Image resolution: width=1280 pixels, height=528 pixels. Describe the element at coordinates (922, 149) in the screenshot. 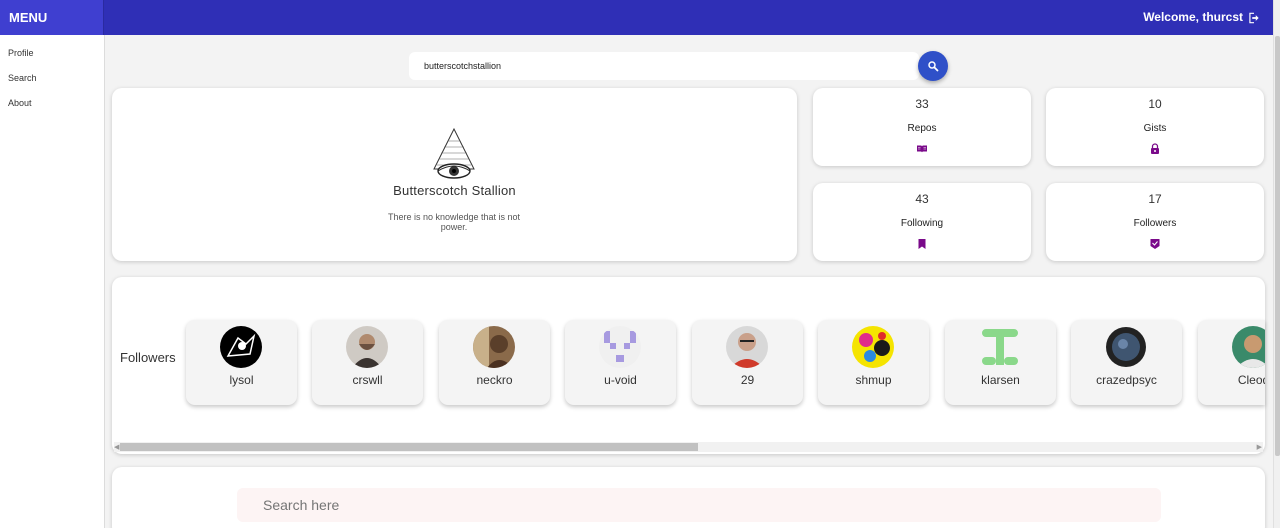

I see `book-icon` at that location.